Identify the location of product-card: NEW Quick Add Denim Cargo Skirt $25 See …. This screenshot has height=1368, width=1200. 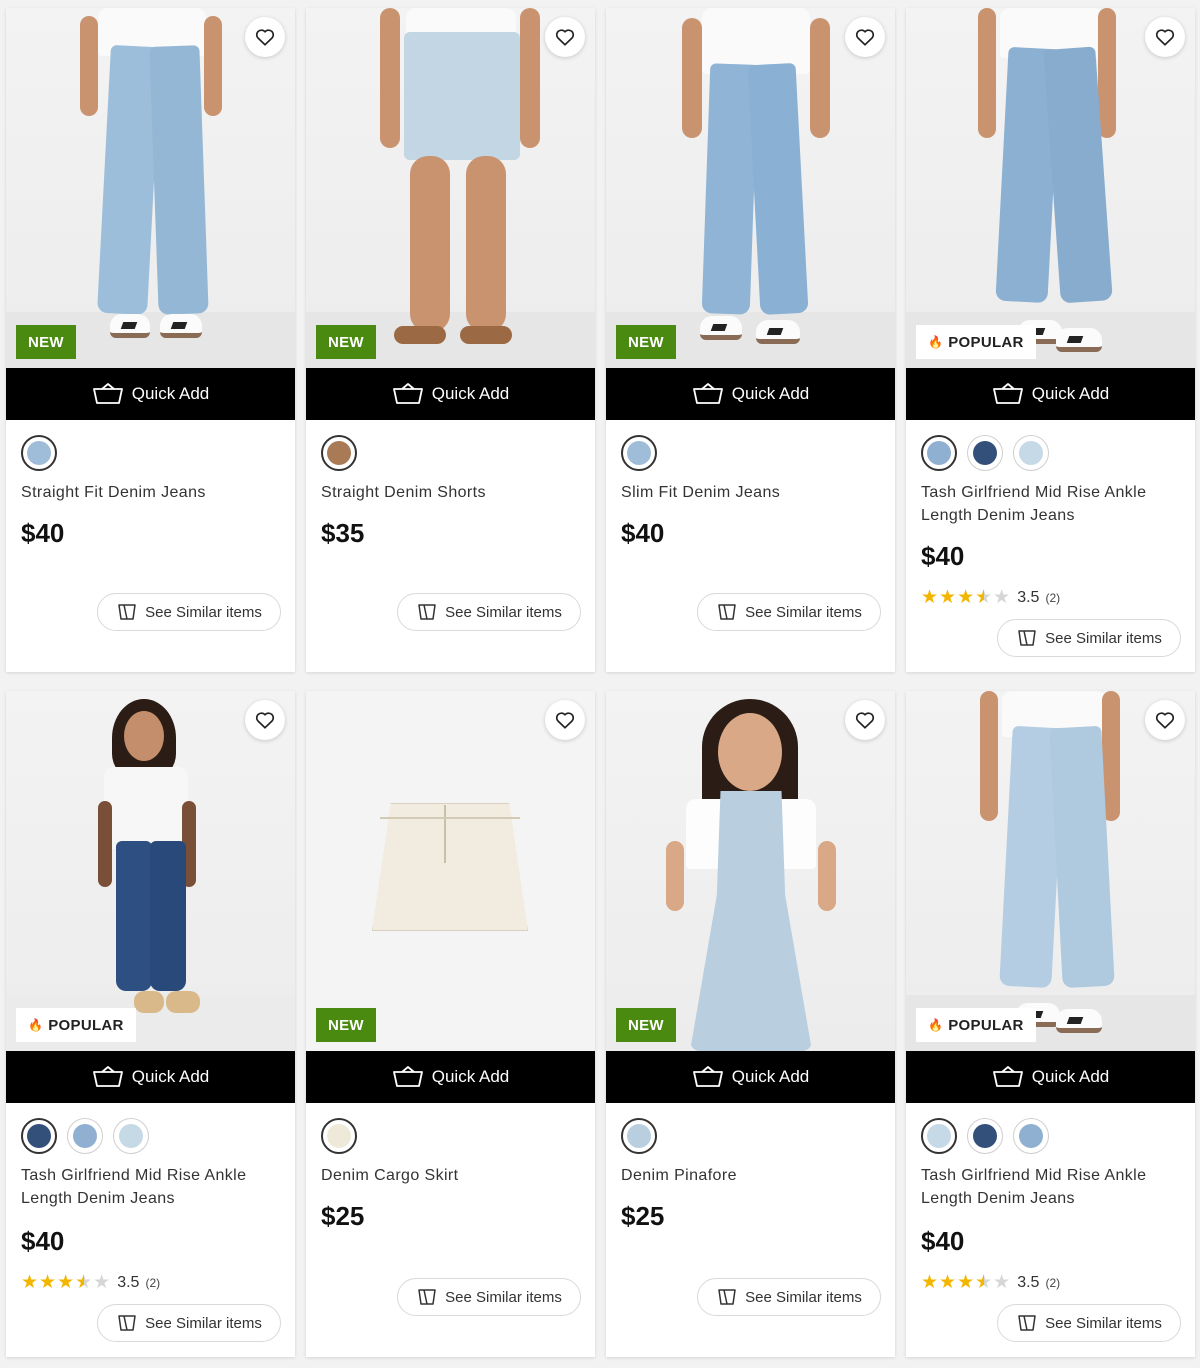
(450, 1024).